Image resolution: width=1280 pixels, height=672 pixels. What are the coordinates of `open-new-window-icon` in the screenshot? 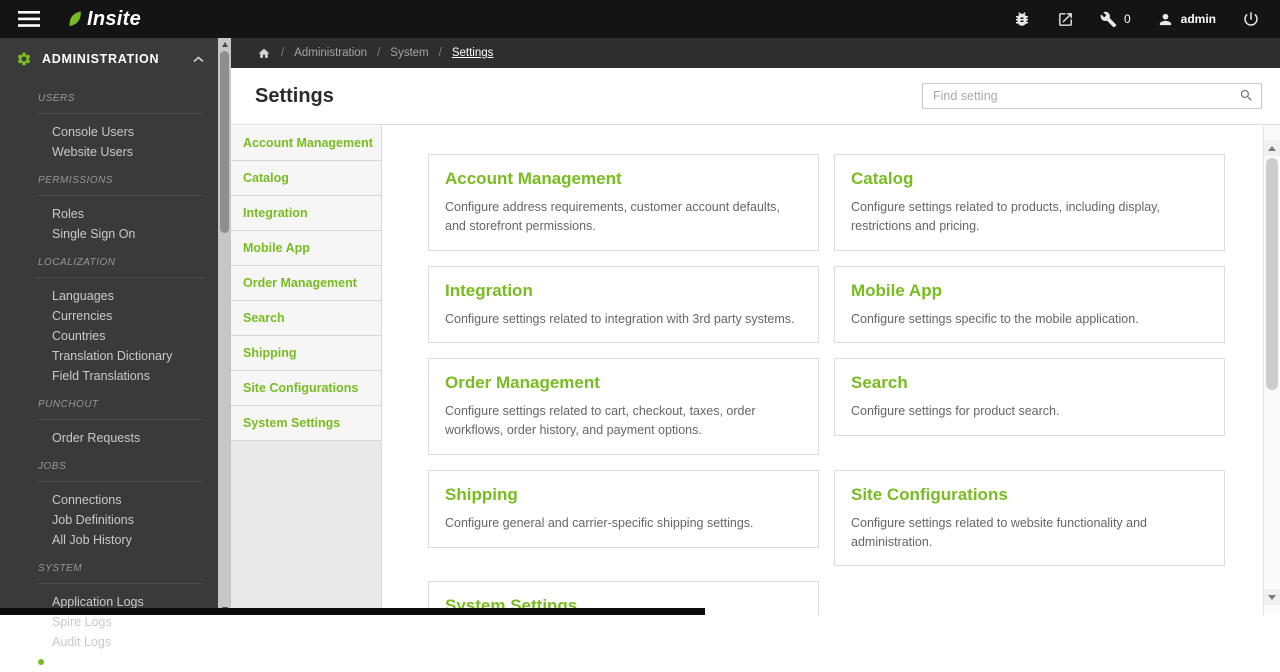 It's located at (1065, 19).